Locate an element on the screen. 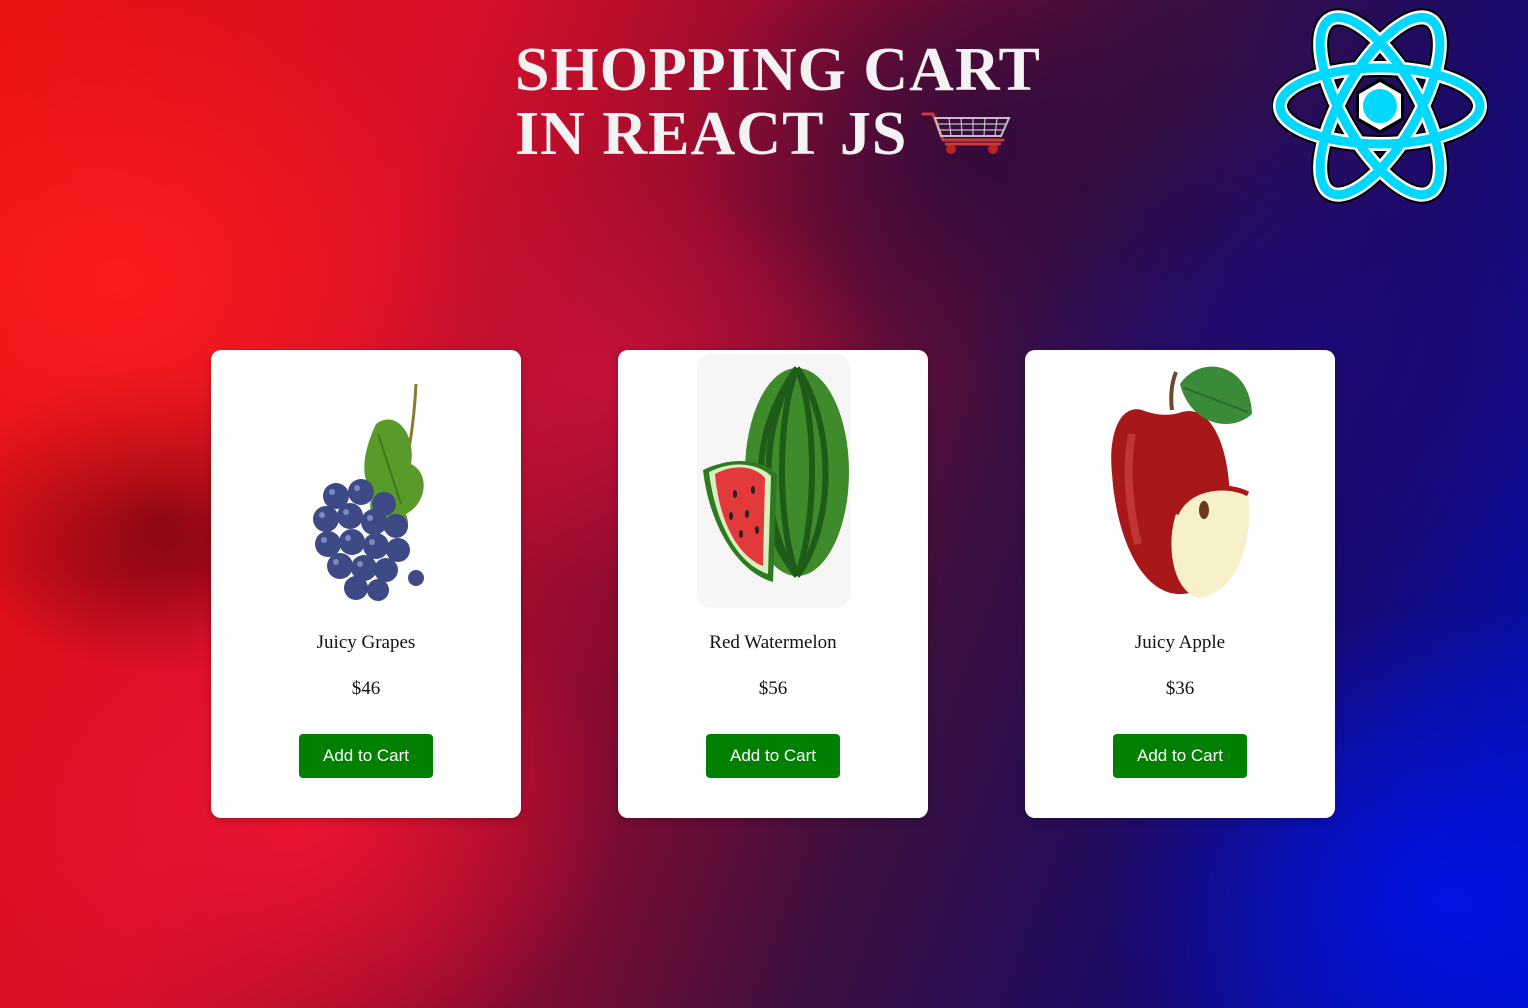 The width and height of the screenshot is (1528, 1008). product-name: Red Watermelon is located at coordinates (773, 642).